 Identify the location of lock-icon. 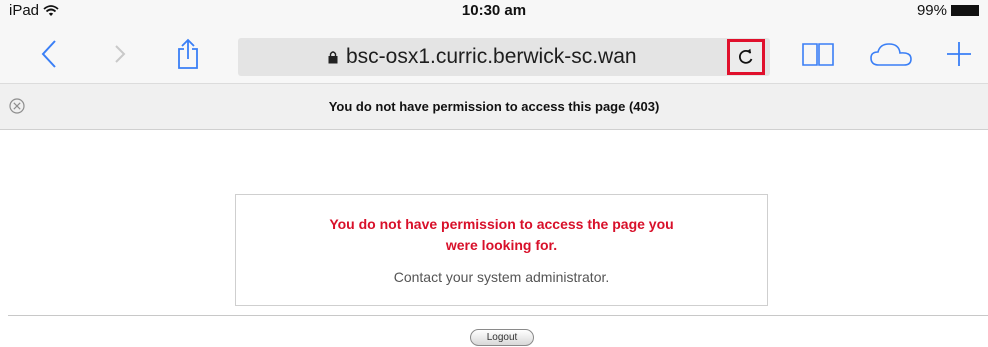
(333, 57).